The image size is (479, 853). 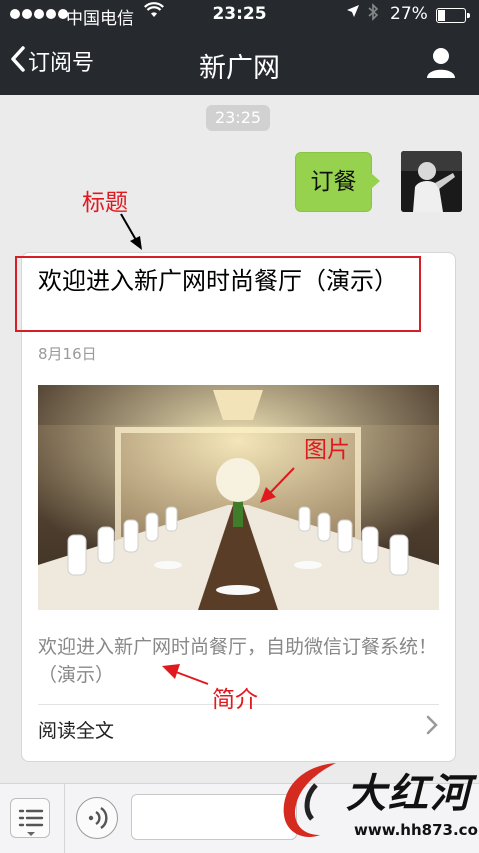 I want to click on watermark: 大红河 www.hh873.com, so click(x=377, y=803).